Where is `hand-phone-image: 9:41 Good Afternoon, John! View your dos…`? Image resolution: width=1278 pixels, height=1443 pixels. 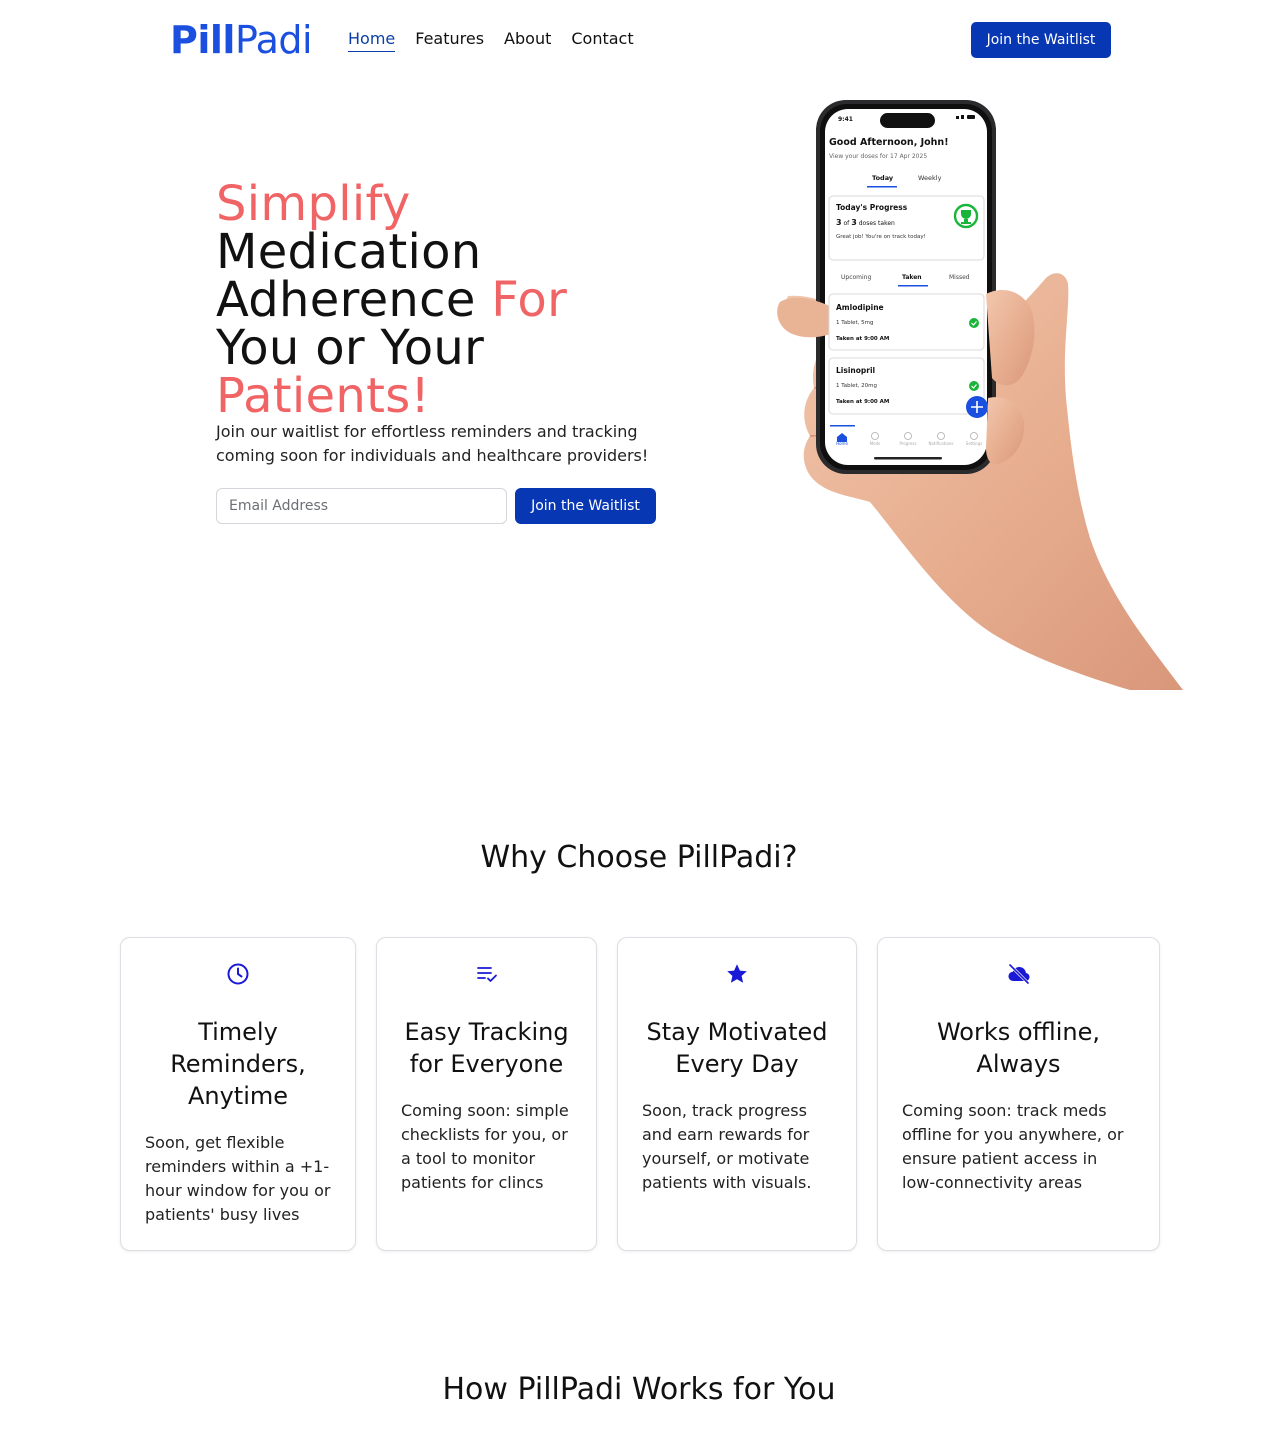
hand-phone-image: 9:41 Good Afternoon, John! View your dos… is located at coordinates (980, 395).